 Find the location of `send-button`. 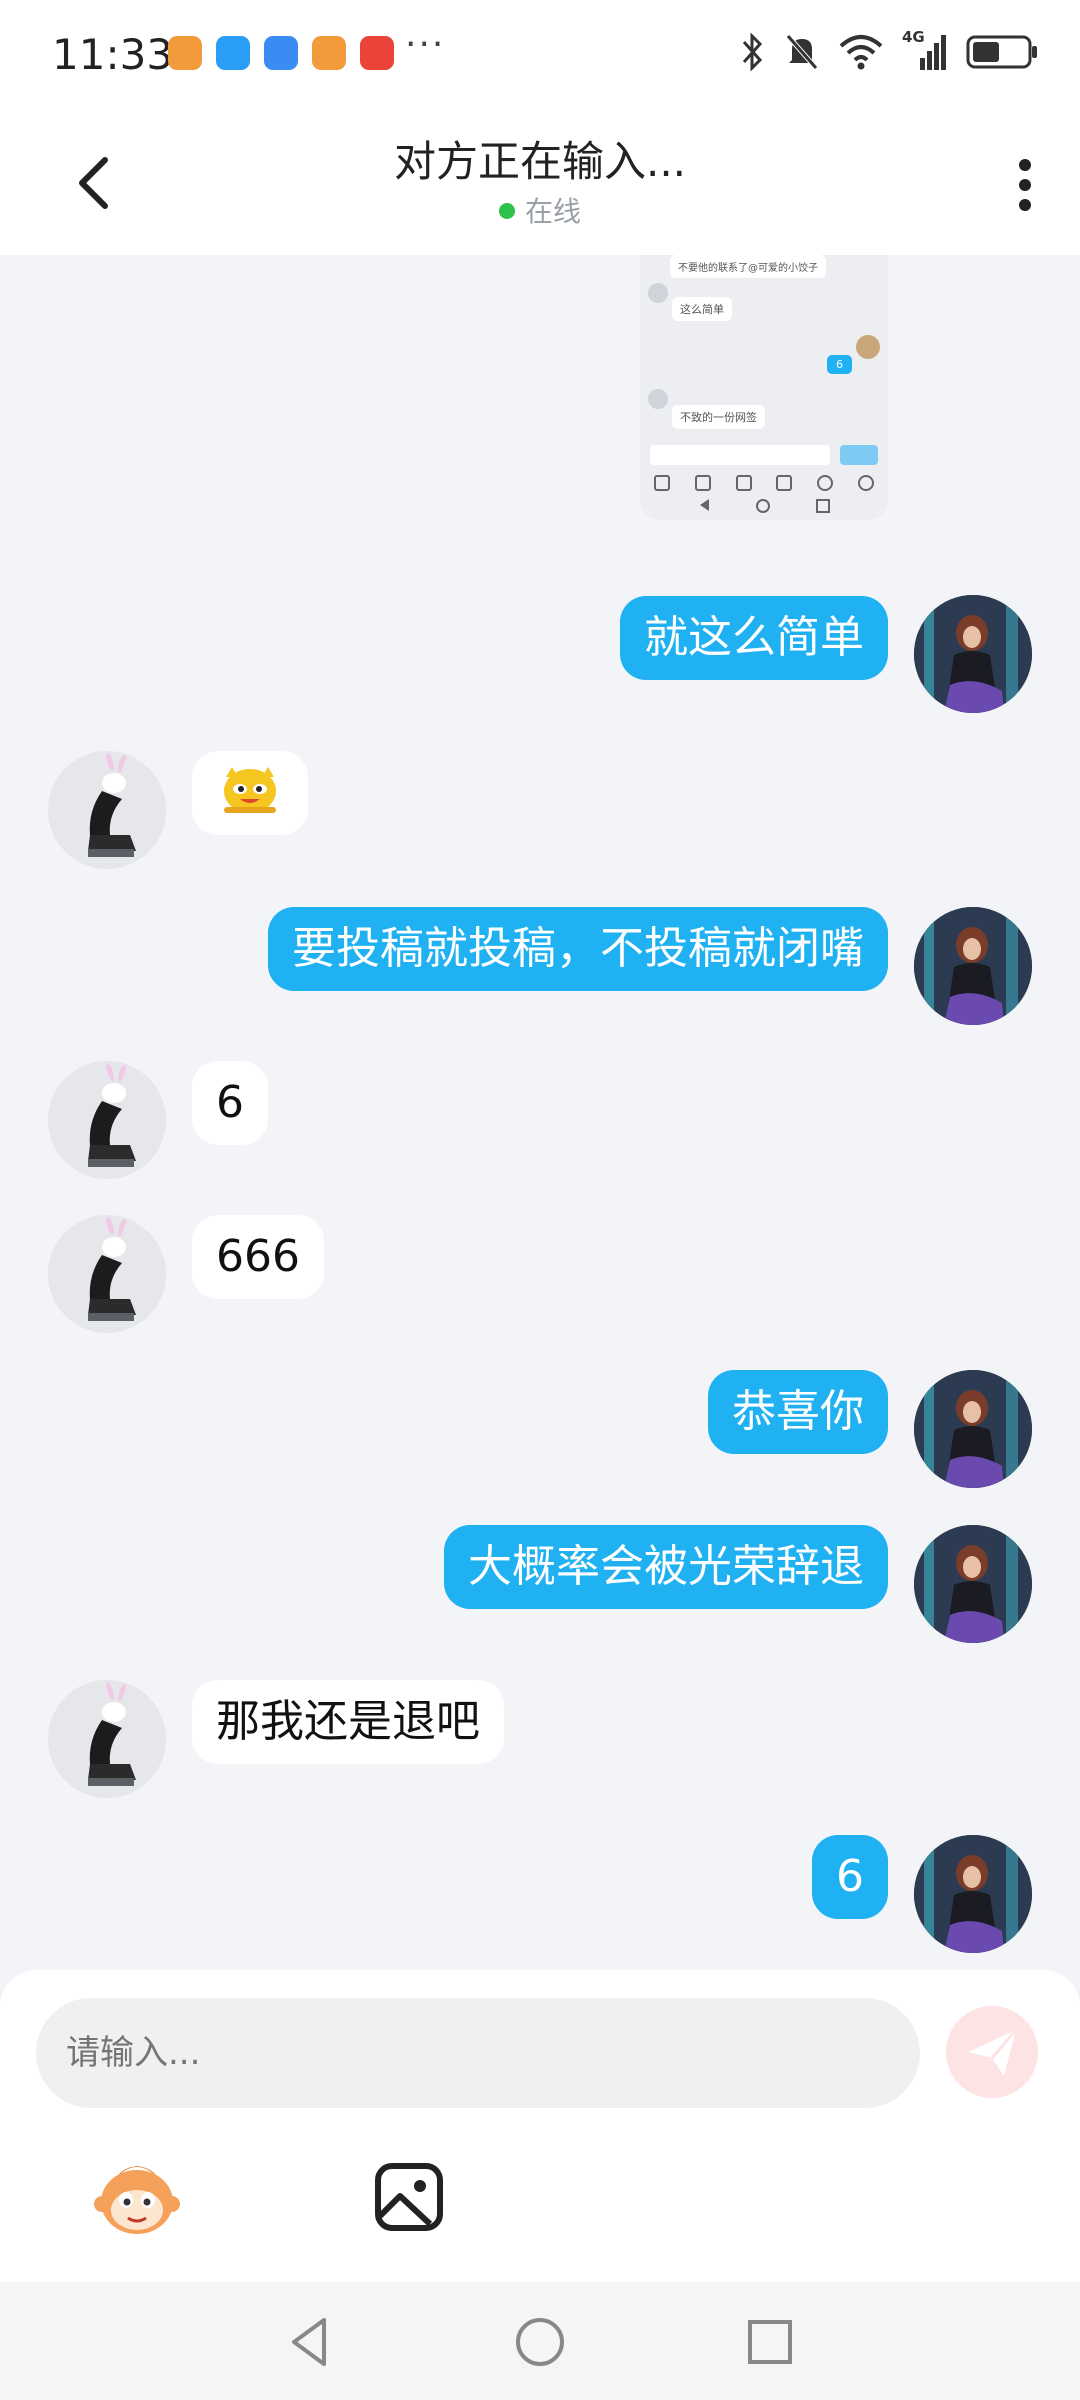

send-button is located at coordinates (992, 2052).